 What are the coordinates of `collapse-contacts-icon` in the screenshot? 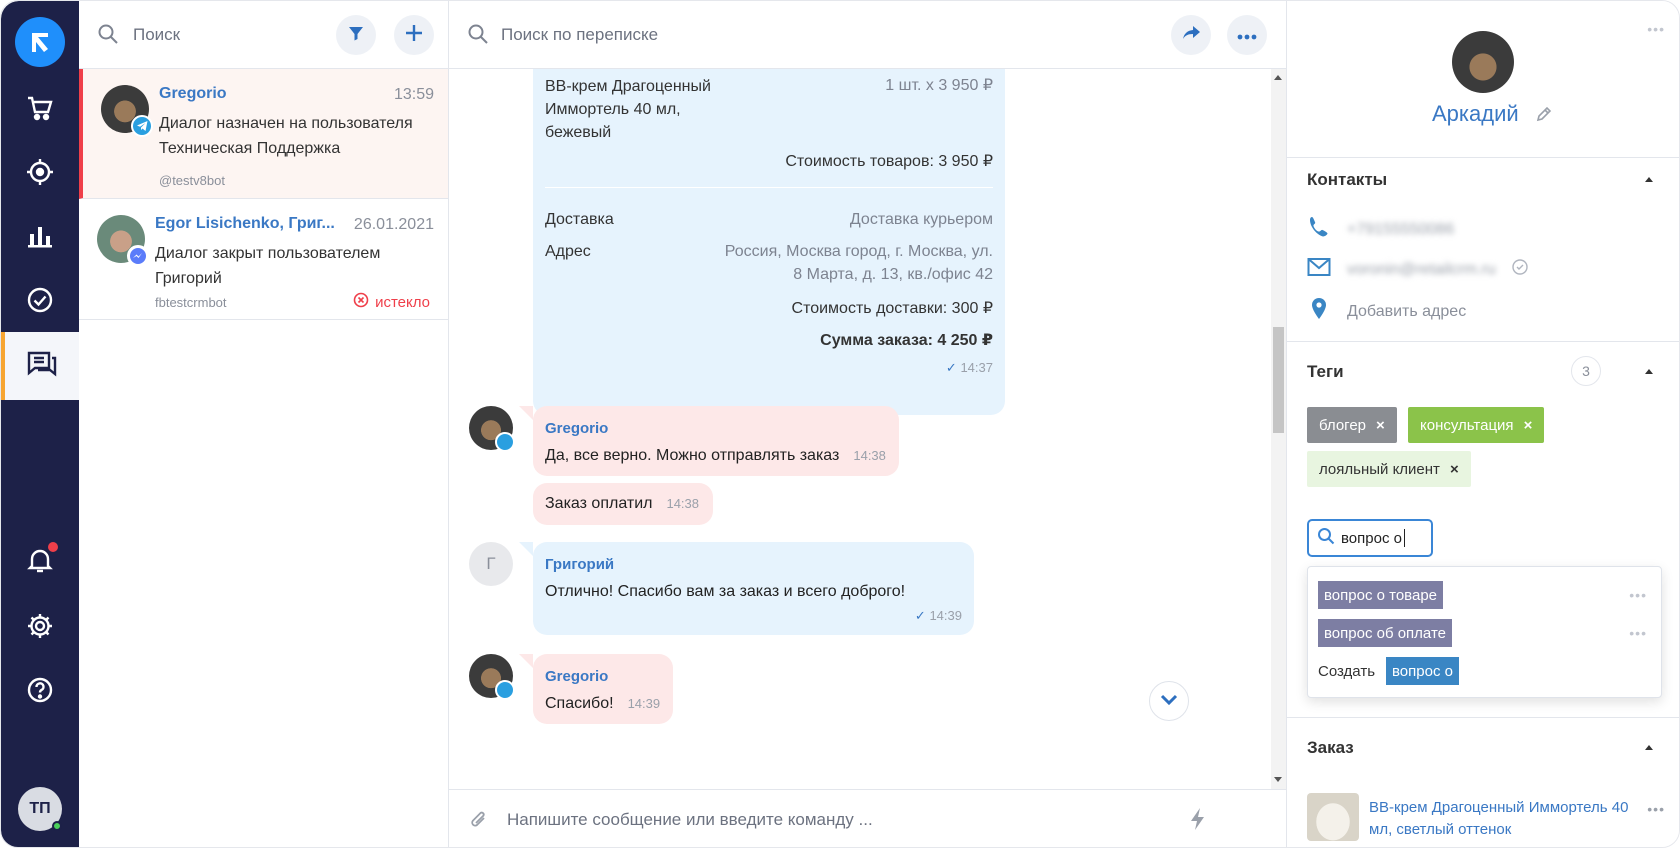 It's located at (1649, 179).